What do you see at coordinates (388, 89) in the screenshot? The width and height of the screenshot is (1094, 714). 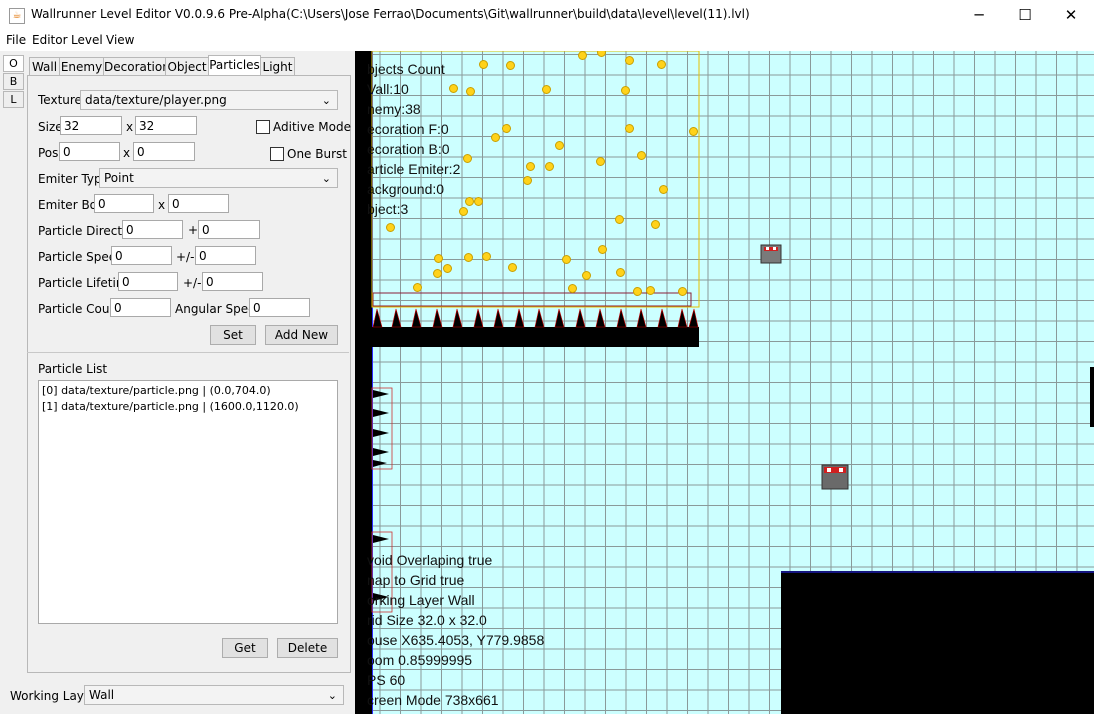 I see `overlay-wall-count: Vall:10` at bounding box center [388, 89].